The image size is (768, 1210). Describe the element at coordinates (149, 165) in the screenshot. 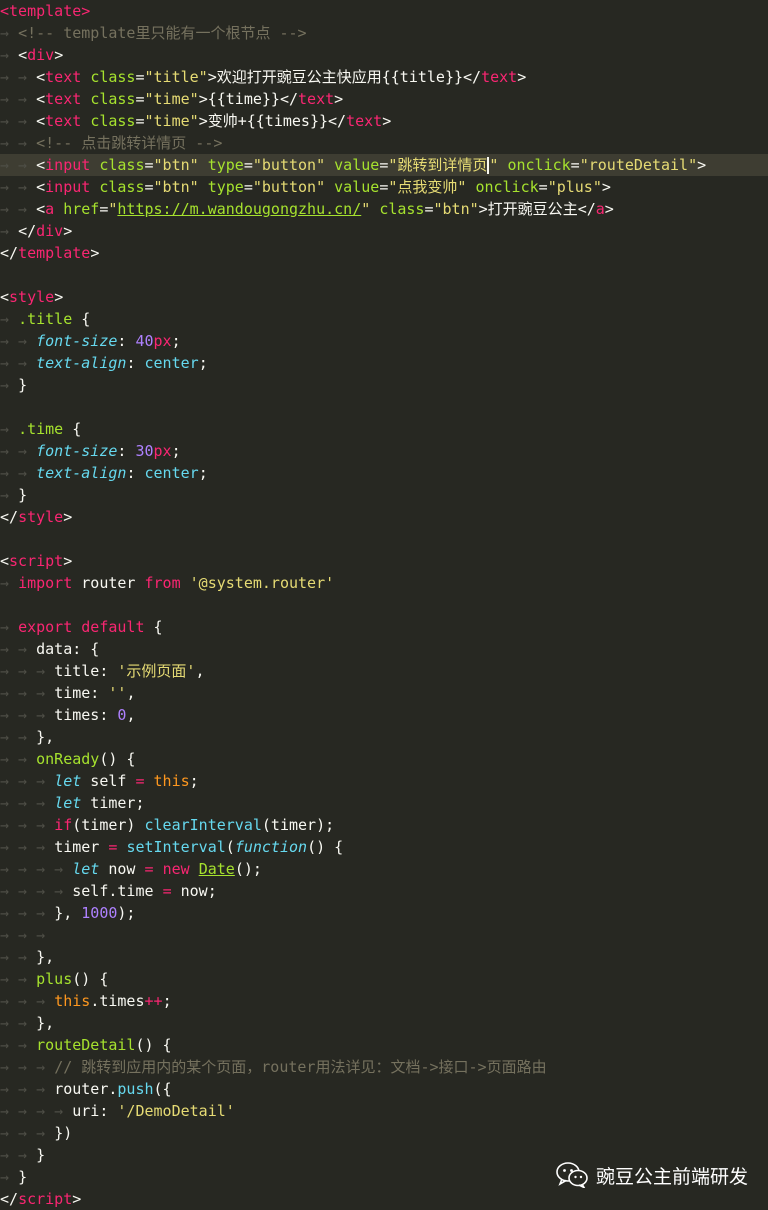

I see `code-token: =` at that location.